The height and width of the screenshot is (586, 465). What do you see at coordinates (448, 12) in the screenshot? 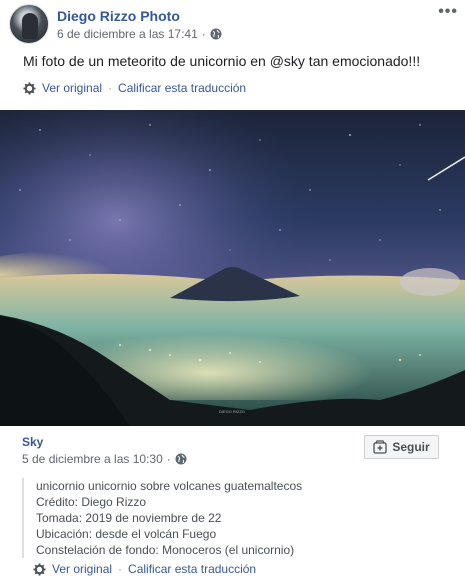
I see `more-icon: •••` at bounding box center [448, 12].